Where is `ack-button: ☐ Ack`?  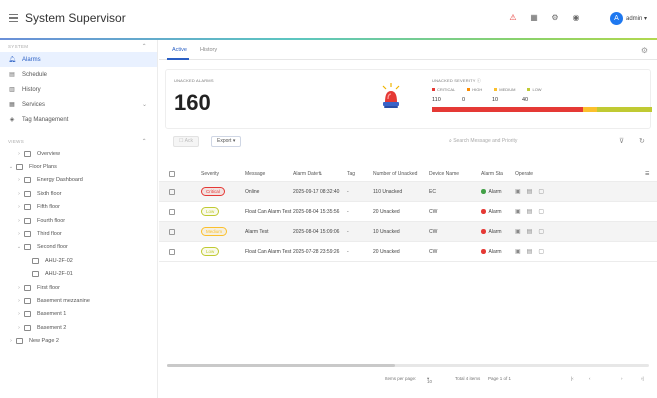
ack-button: ☐ Ack is located at coordinates (186, 141).